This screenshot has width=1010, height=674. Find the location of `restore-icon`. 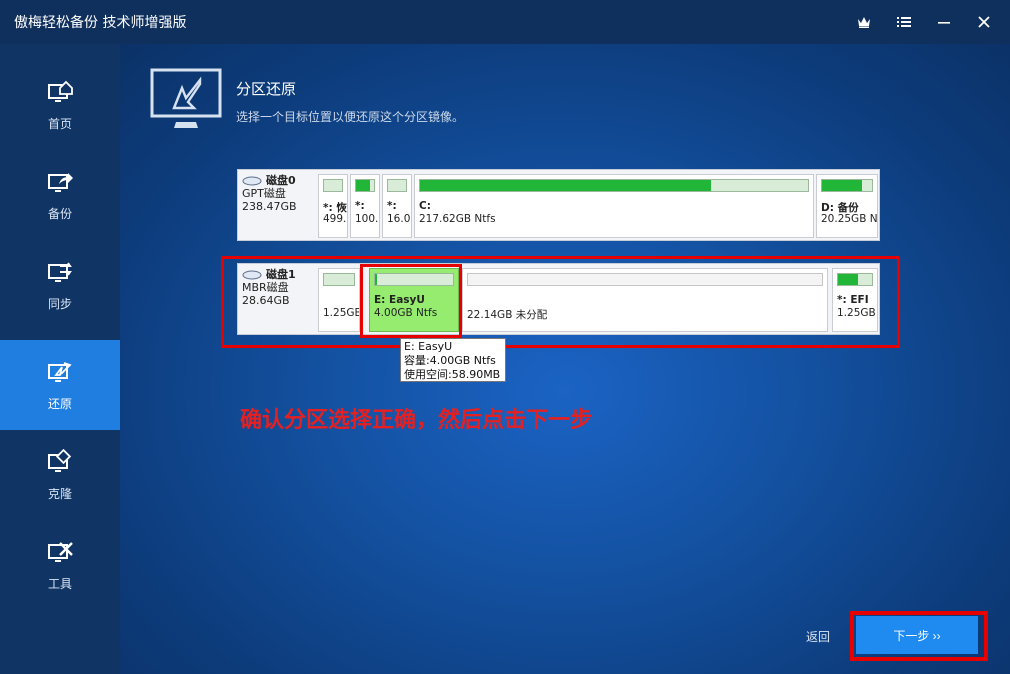

restore-icon is located at coordinates (60, 371).